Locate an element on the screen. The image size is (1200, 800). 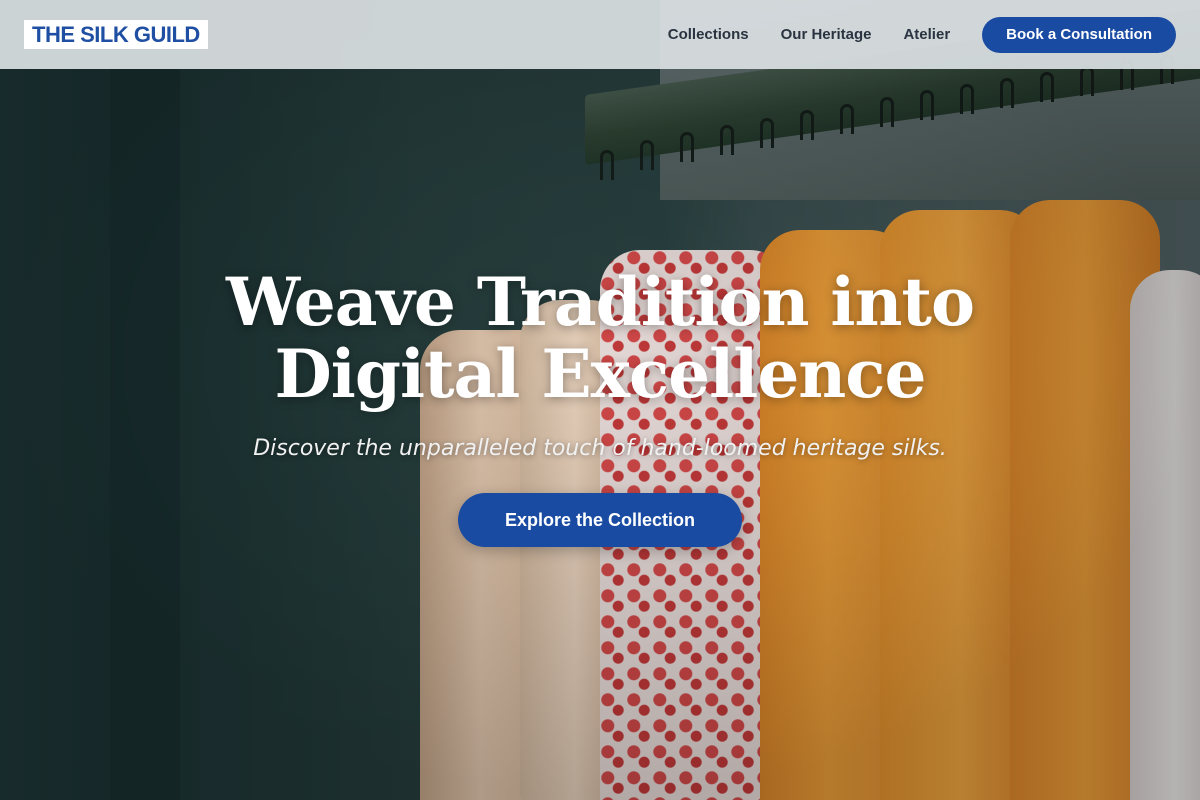
nav-link-atelier: Atelier is located at coordinates (926, 34).